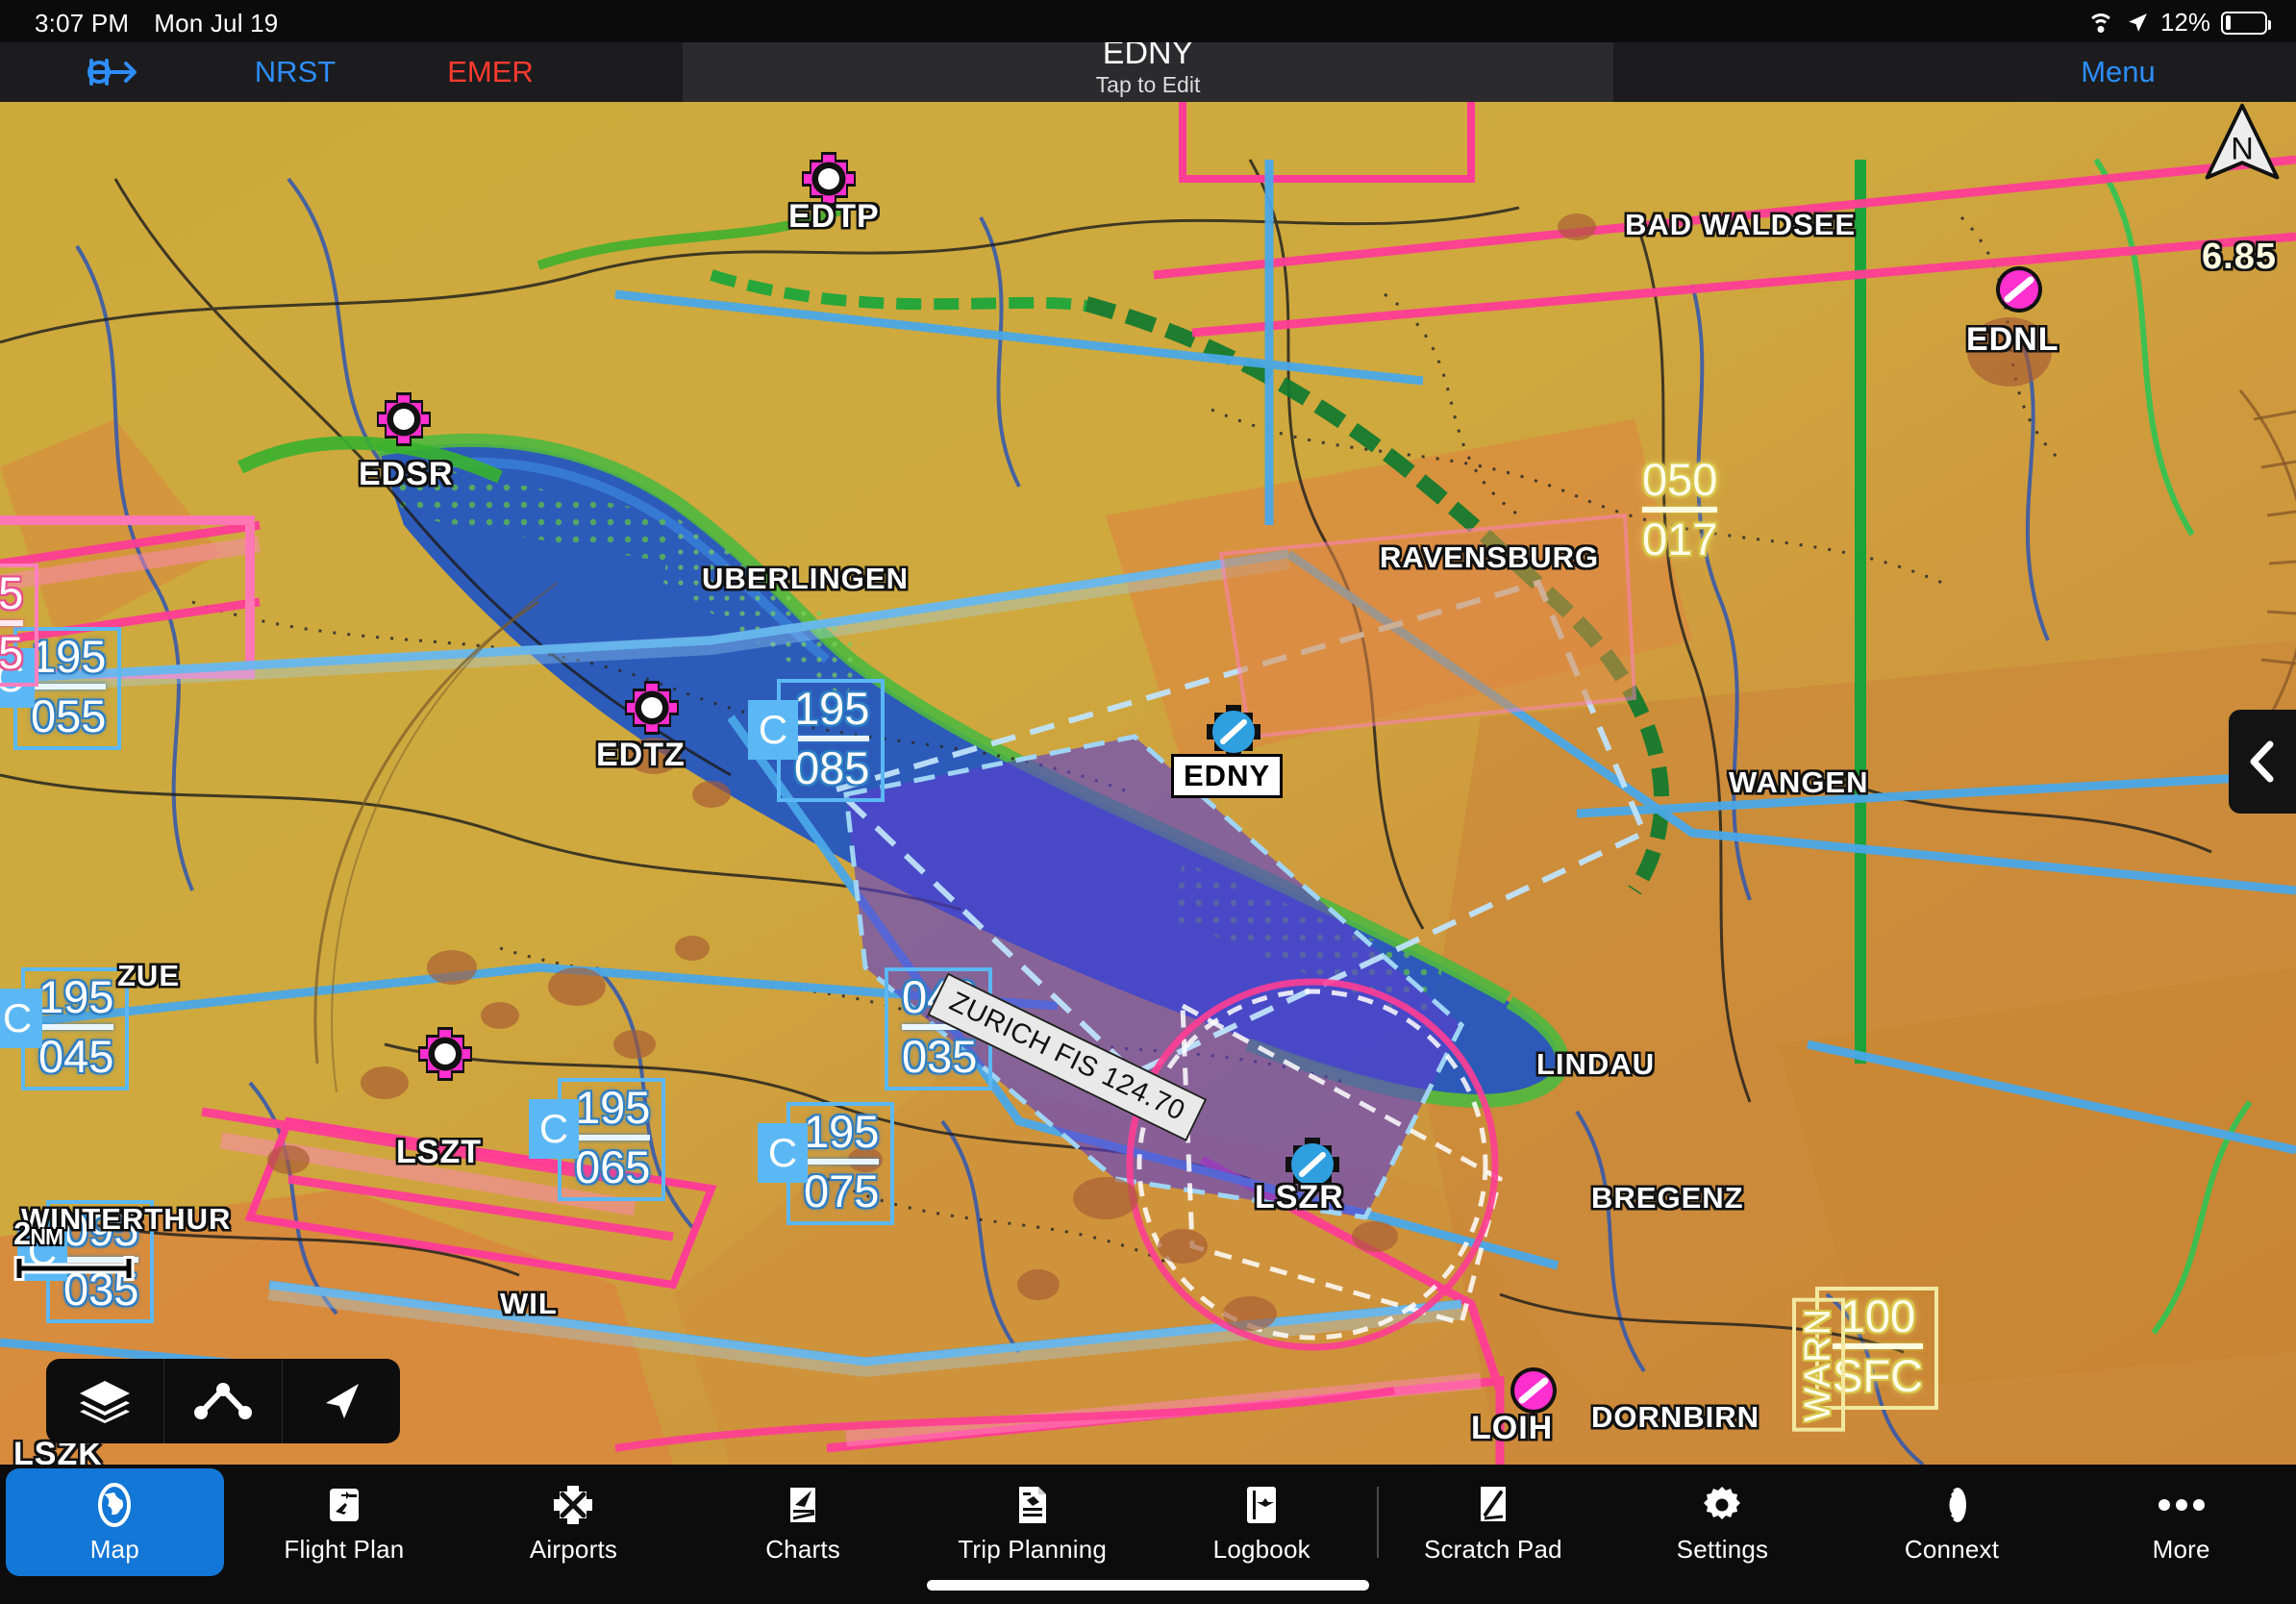  Describe the element at coordinates (1033, 1549) in the screenshot. I see `tab-label: Trip Planning` at that location.